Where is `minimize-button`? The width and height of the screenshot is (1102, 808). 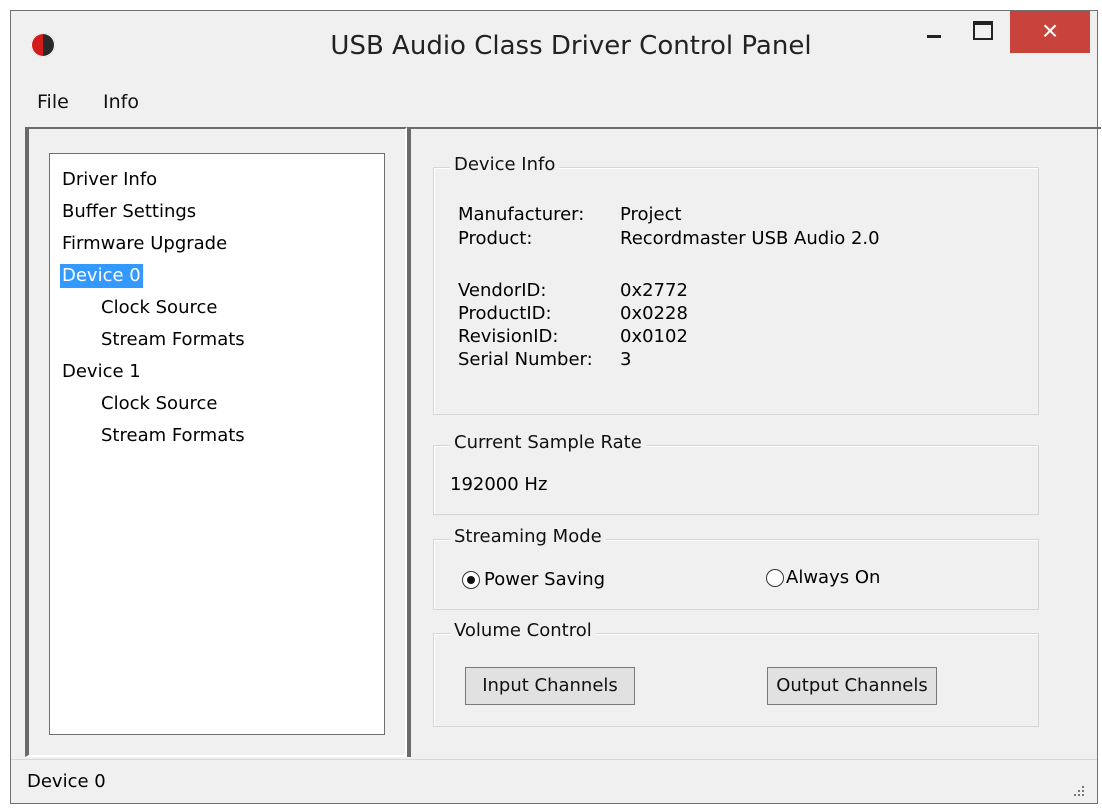 minimize-button is located at coordinates (934, 32).